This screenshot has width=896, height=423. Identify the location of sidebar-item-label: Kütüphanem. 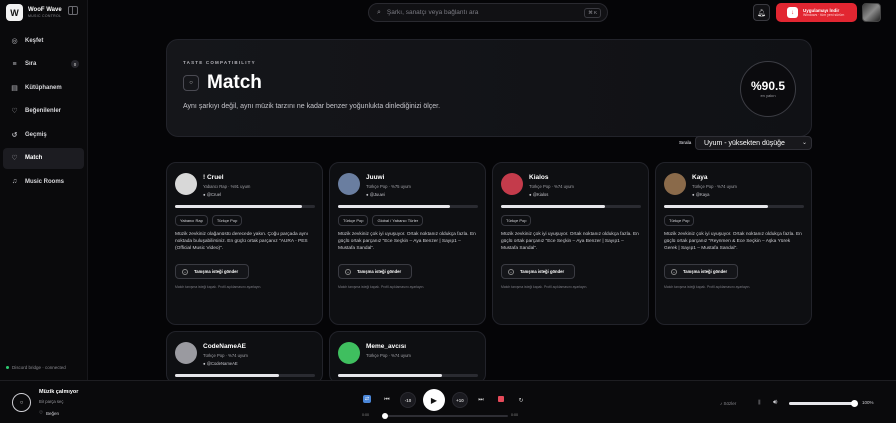
(43, 87).